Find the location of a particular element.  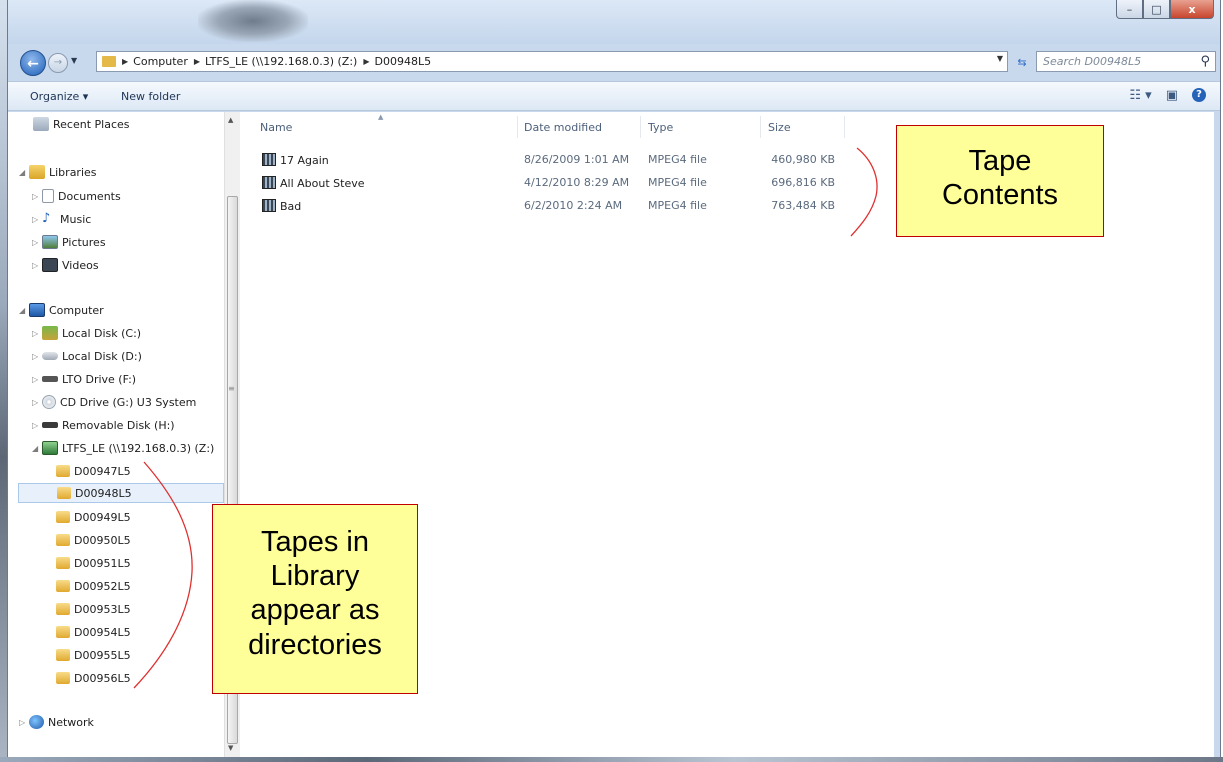

nav-documents: ▷ Documents is located at coordinates (76, 196).